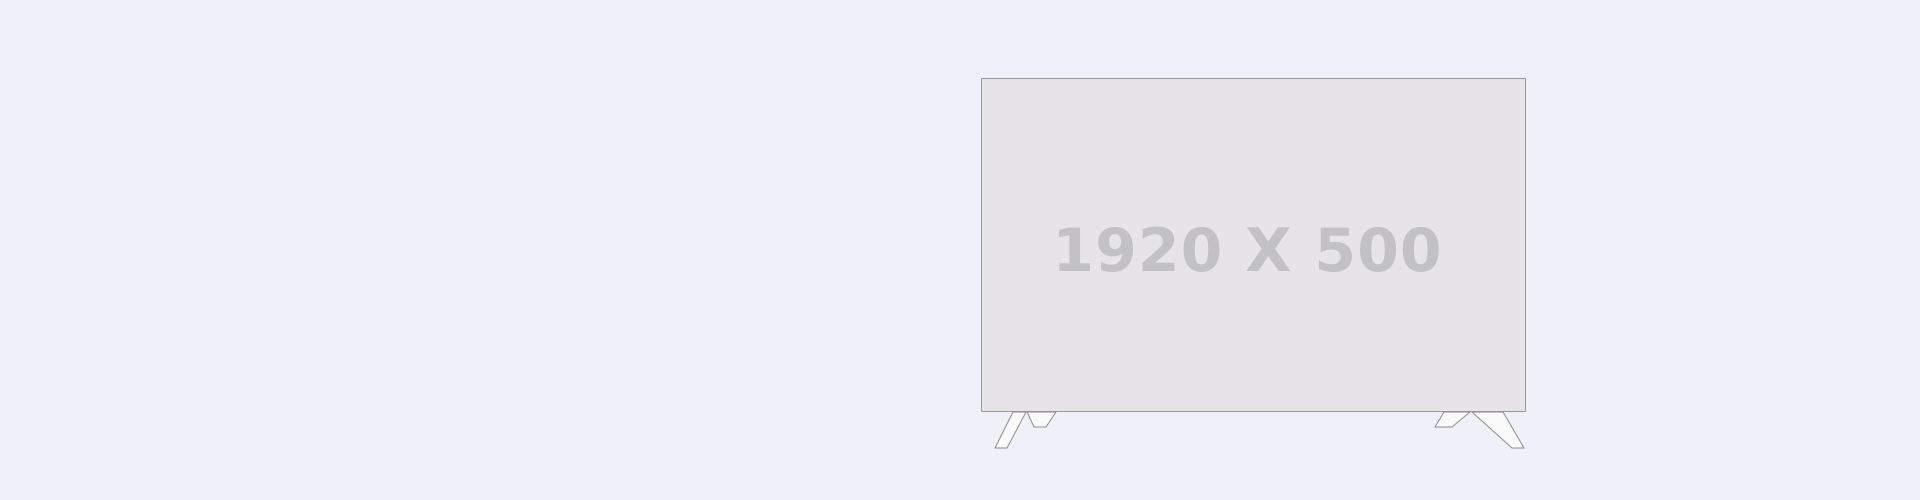 The width and height of the screenshot is (1920, 500). What do you see at coordinates (1247, 251) in the screenshot?
I see `dimensions-label: 1920 X 500` at bounding box center [1247, 251].